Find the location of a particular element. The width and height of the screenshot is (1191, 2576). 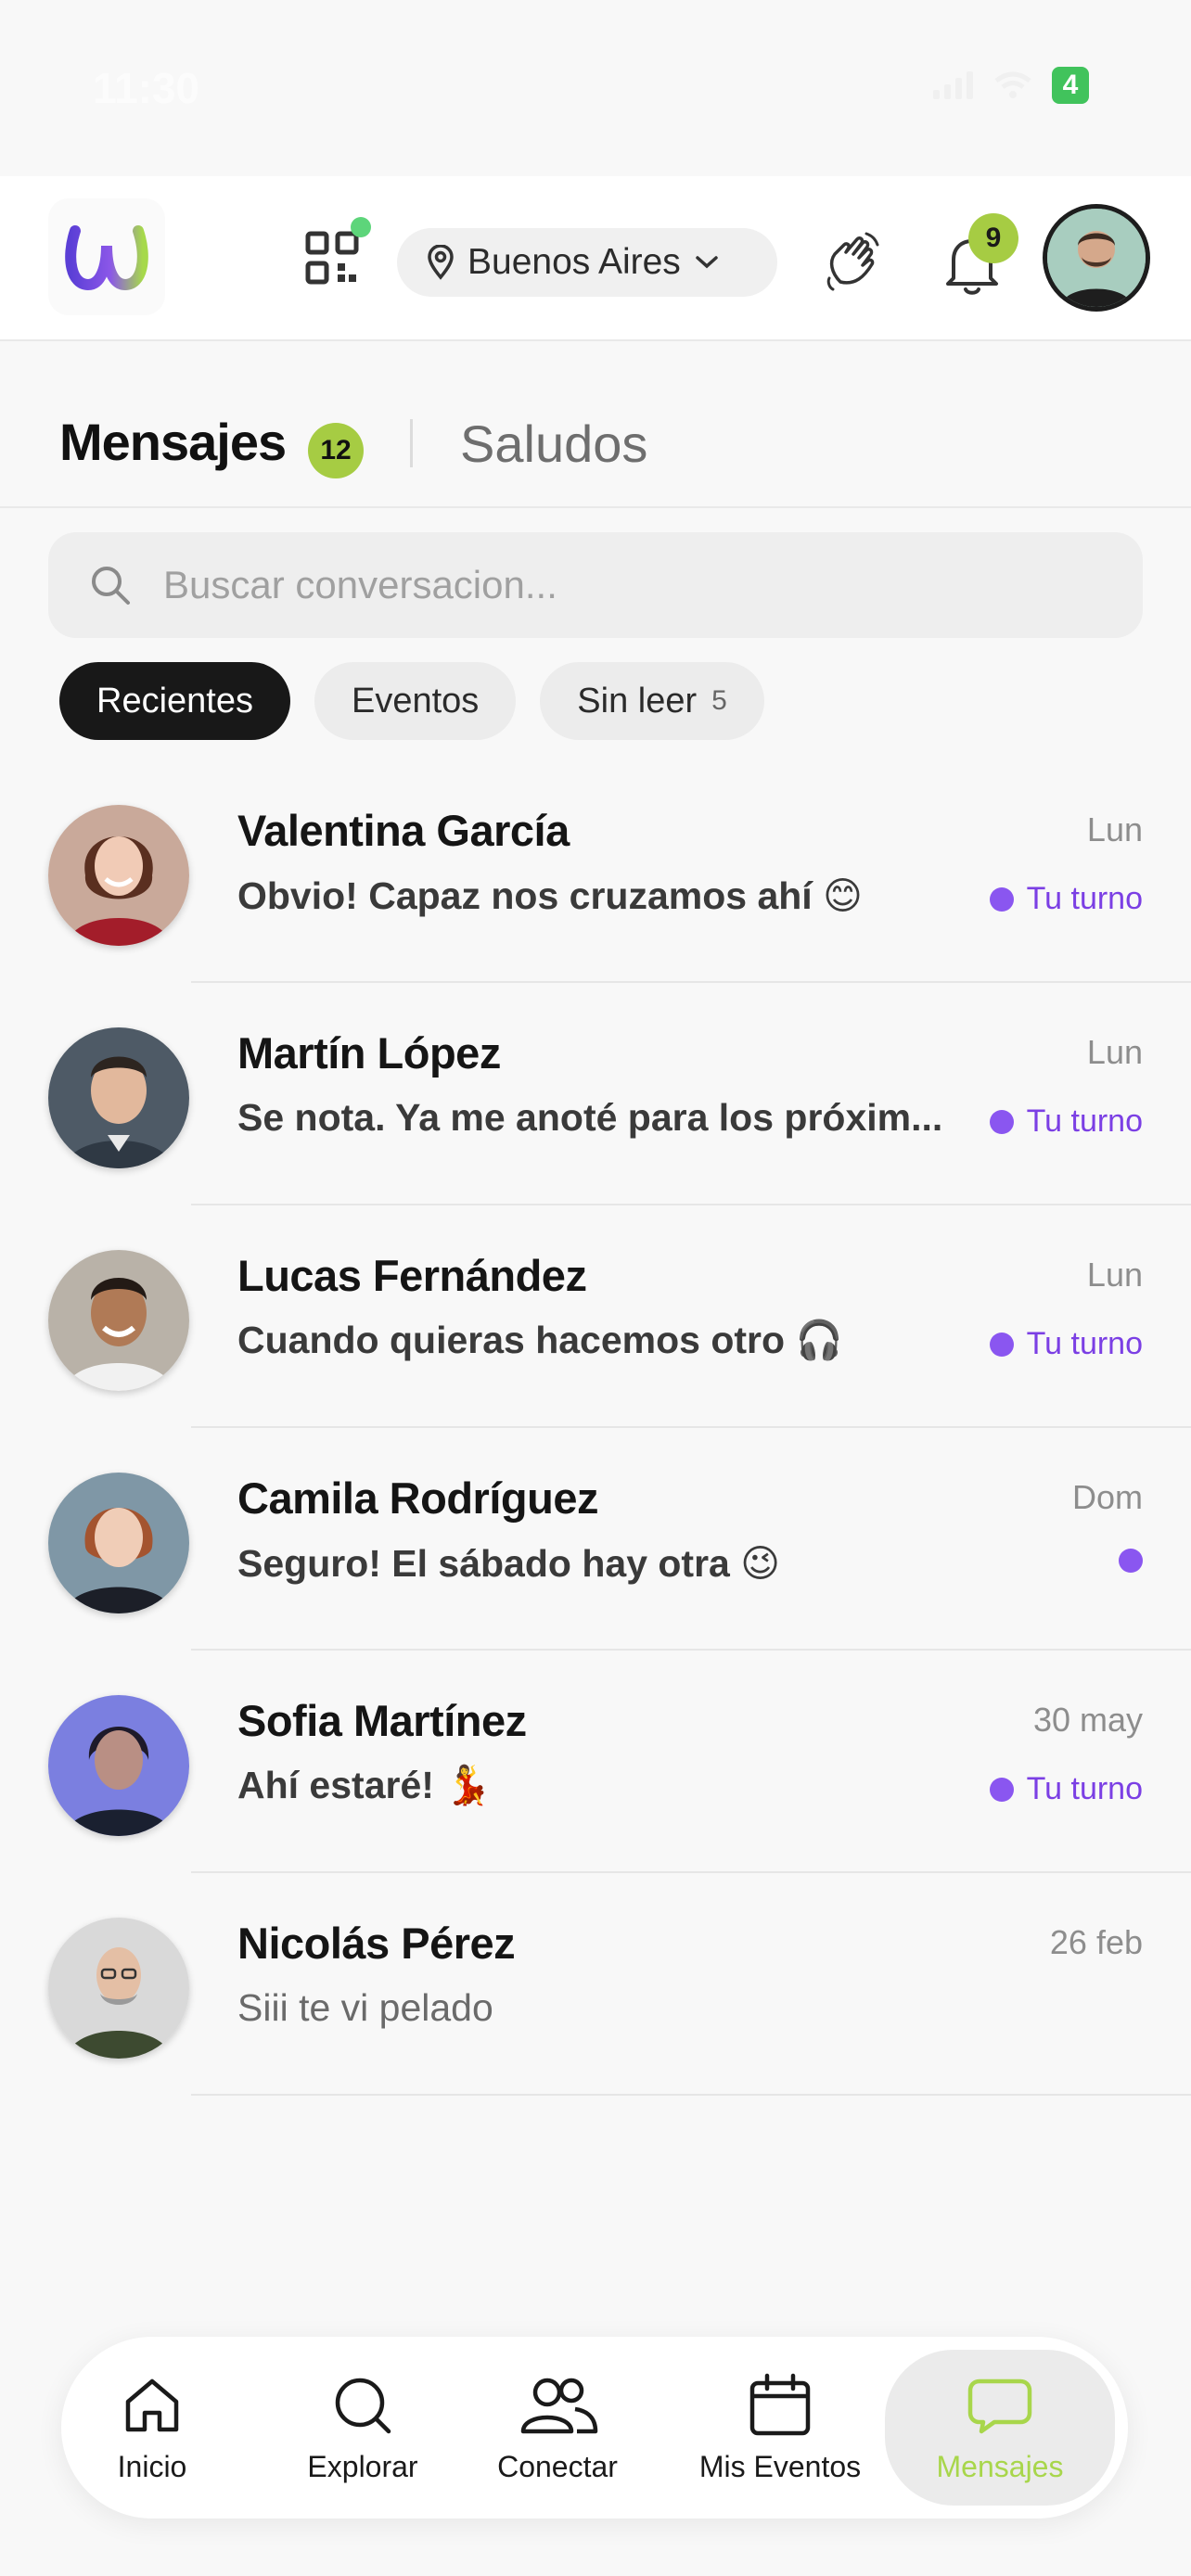

nav-connect: Conectar is located at coordinates (558, 2428).